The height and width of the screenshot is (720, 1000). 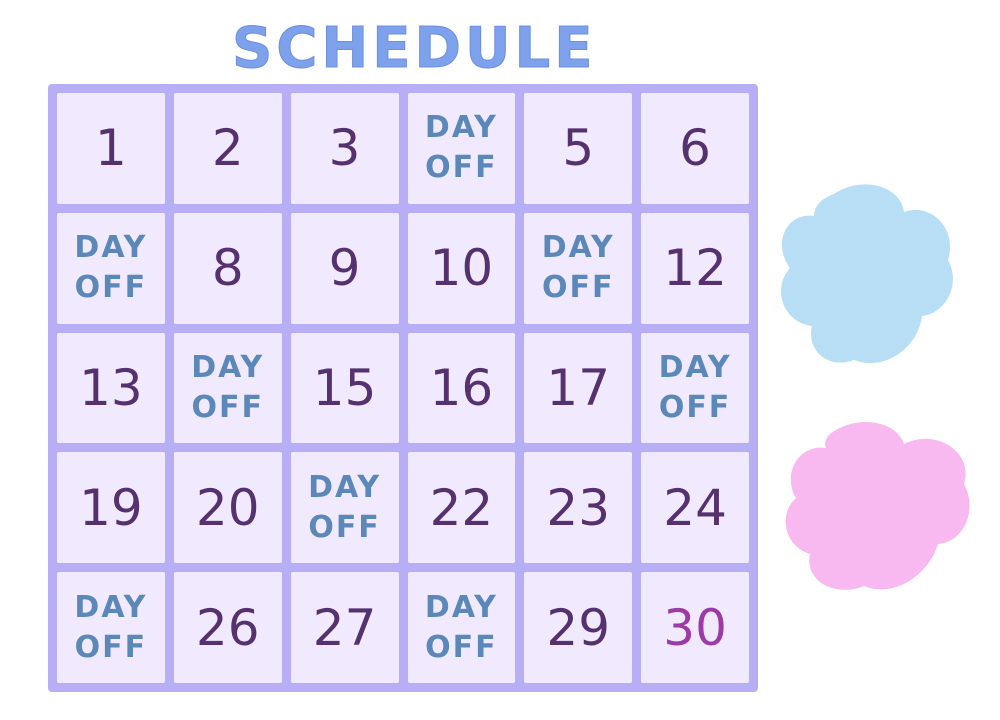 I want to click on day-number: 13, so click(x=111, y=387).